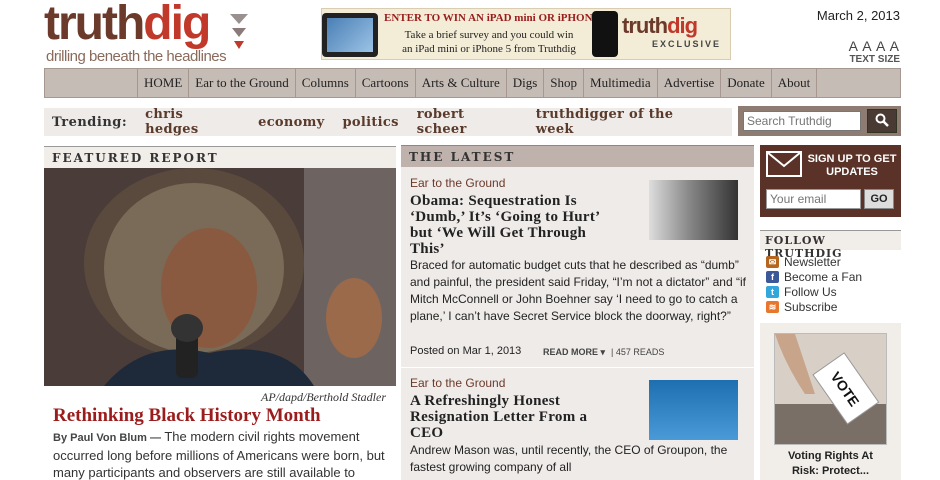  I want to click on trending-label: Trending:, so click(90, 122).